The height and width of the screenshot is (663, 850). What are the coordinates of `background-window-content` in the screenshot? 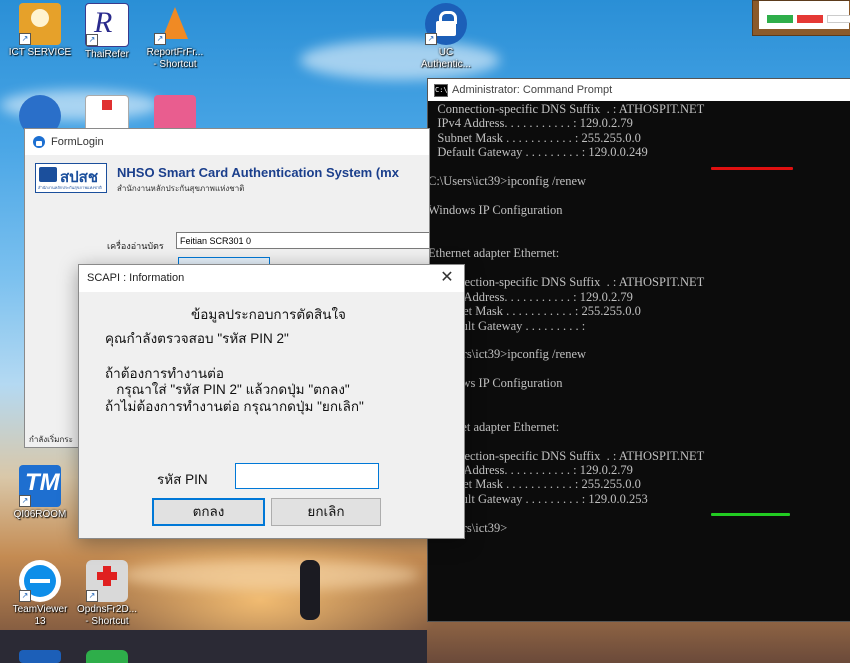 It's located at (804, 15).